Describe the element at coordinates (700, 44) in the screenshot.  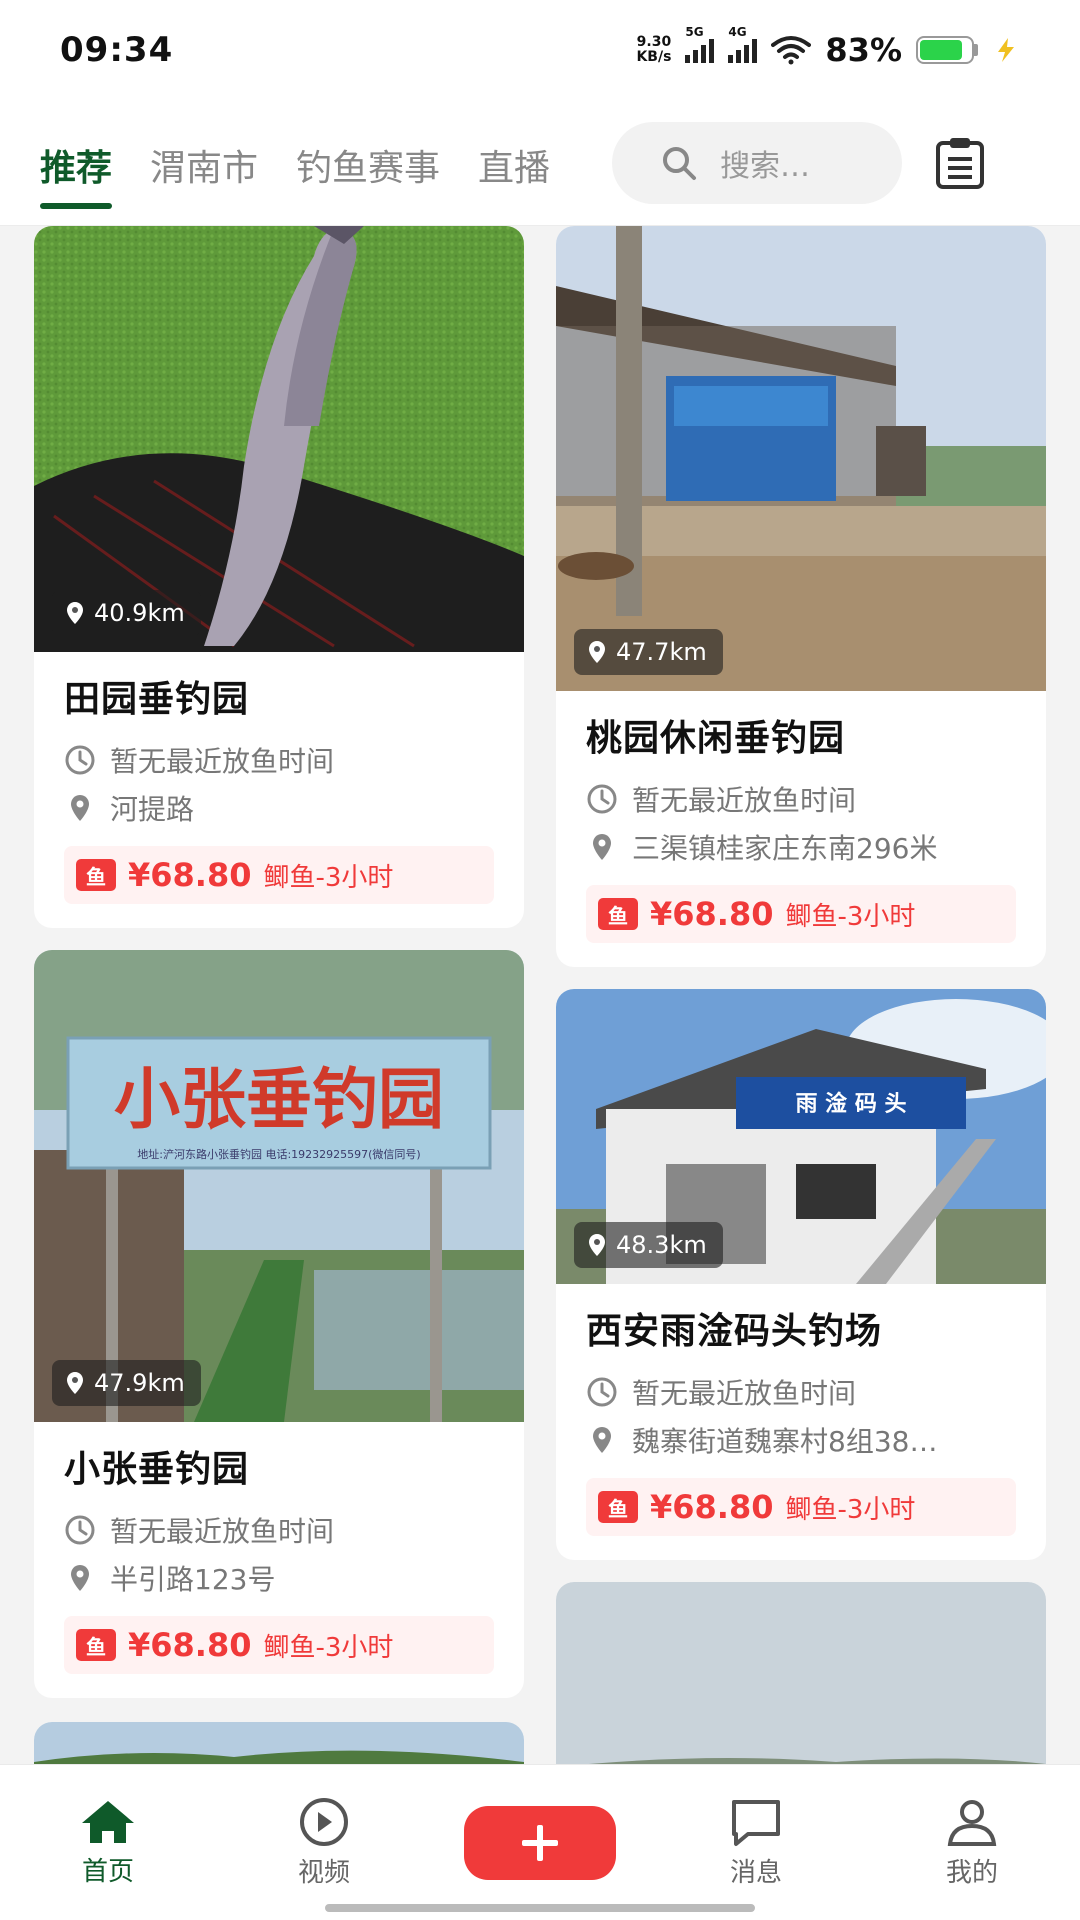
I see `signal-5g-icon: 5G` at that location.